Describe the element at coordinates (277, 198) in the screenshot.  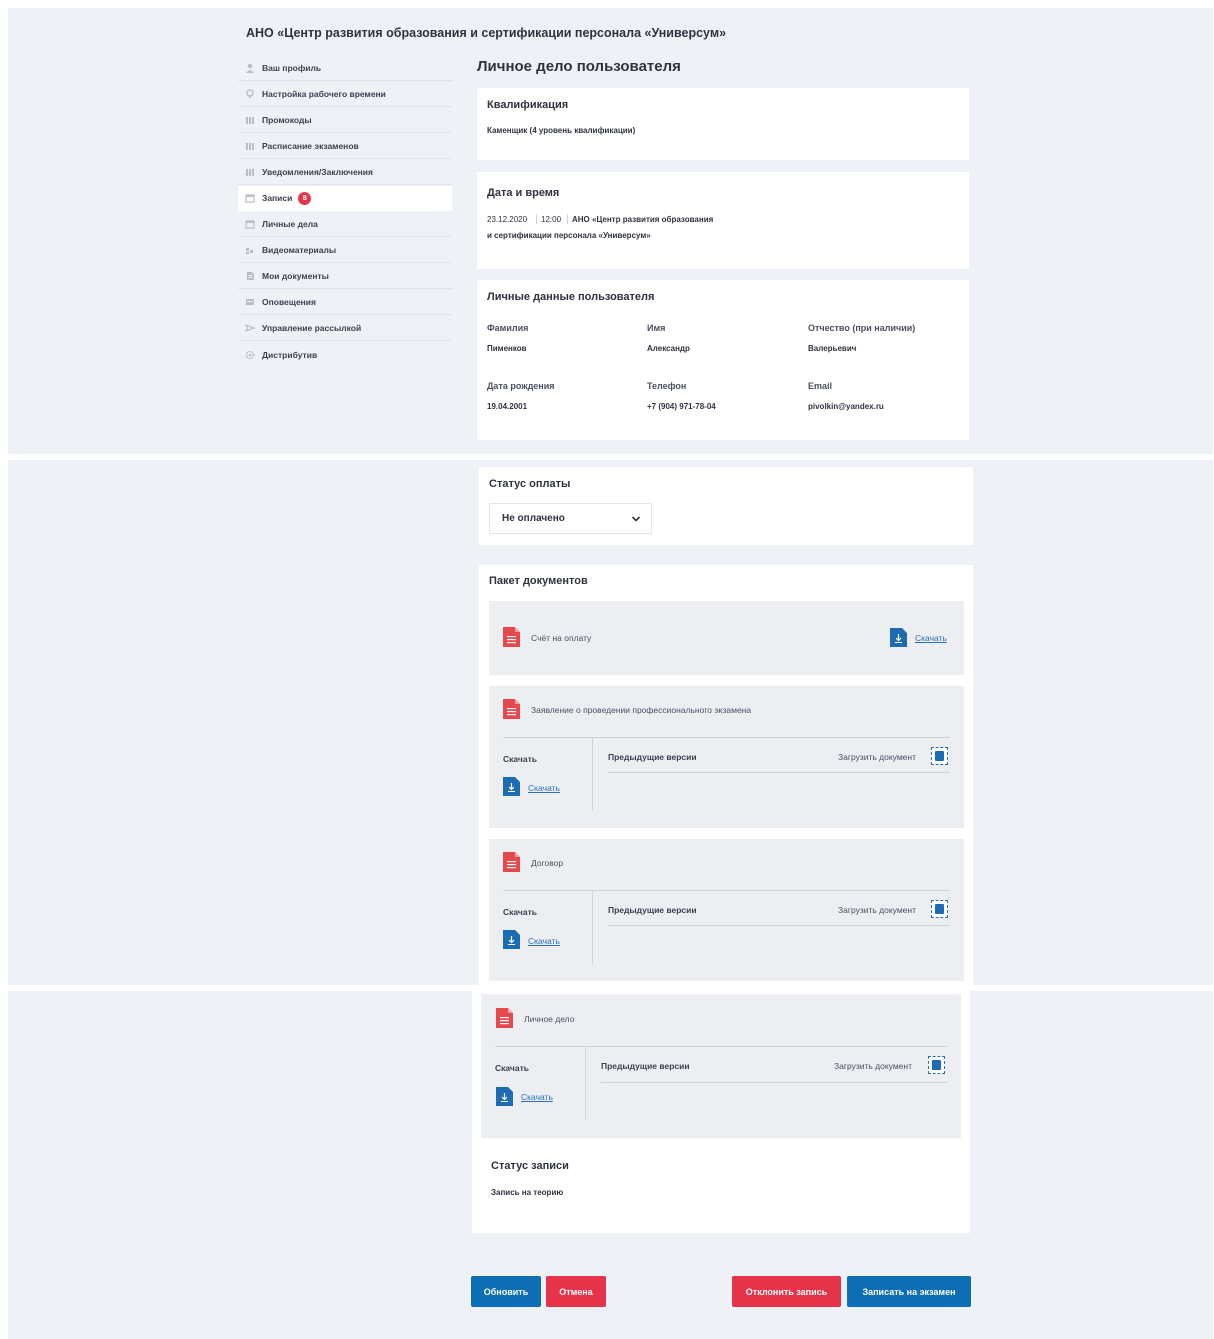
I see `sidebar-item-label: Записи` at that location.